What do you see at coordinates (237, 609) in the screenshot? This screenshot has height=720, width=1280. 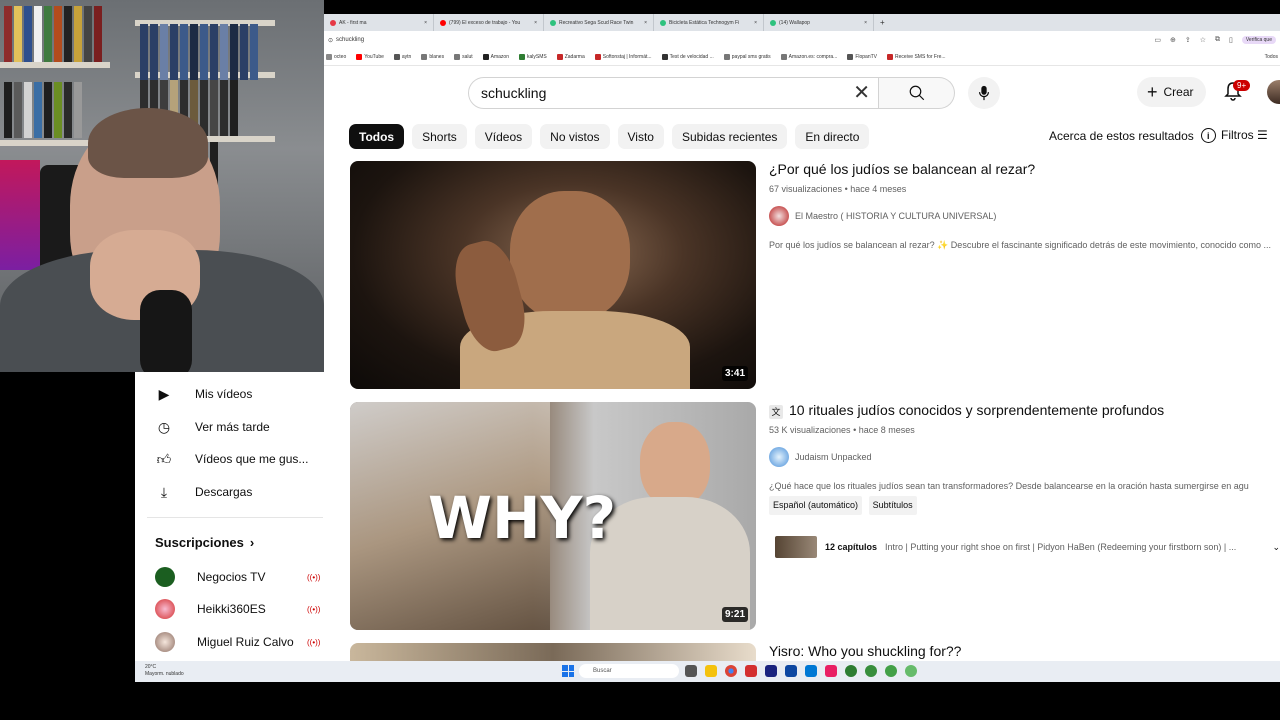 I see `sidebar-sub-heikki360es: Heikki360ES ((•))` at bounding box center [237, 609].